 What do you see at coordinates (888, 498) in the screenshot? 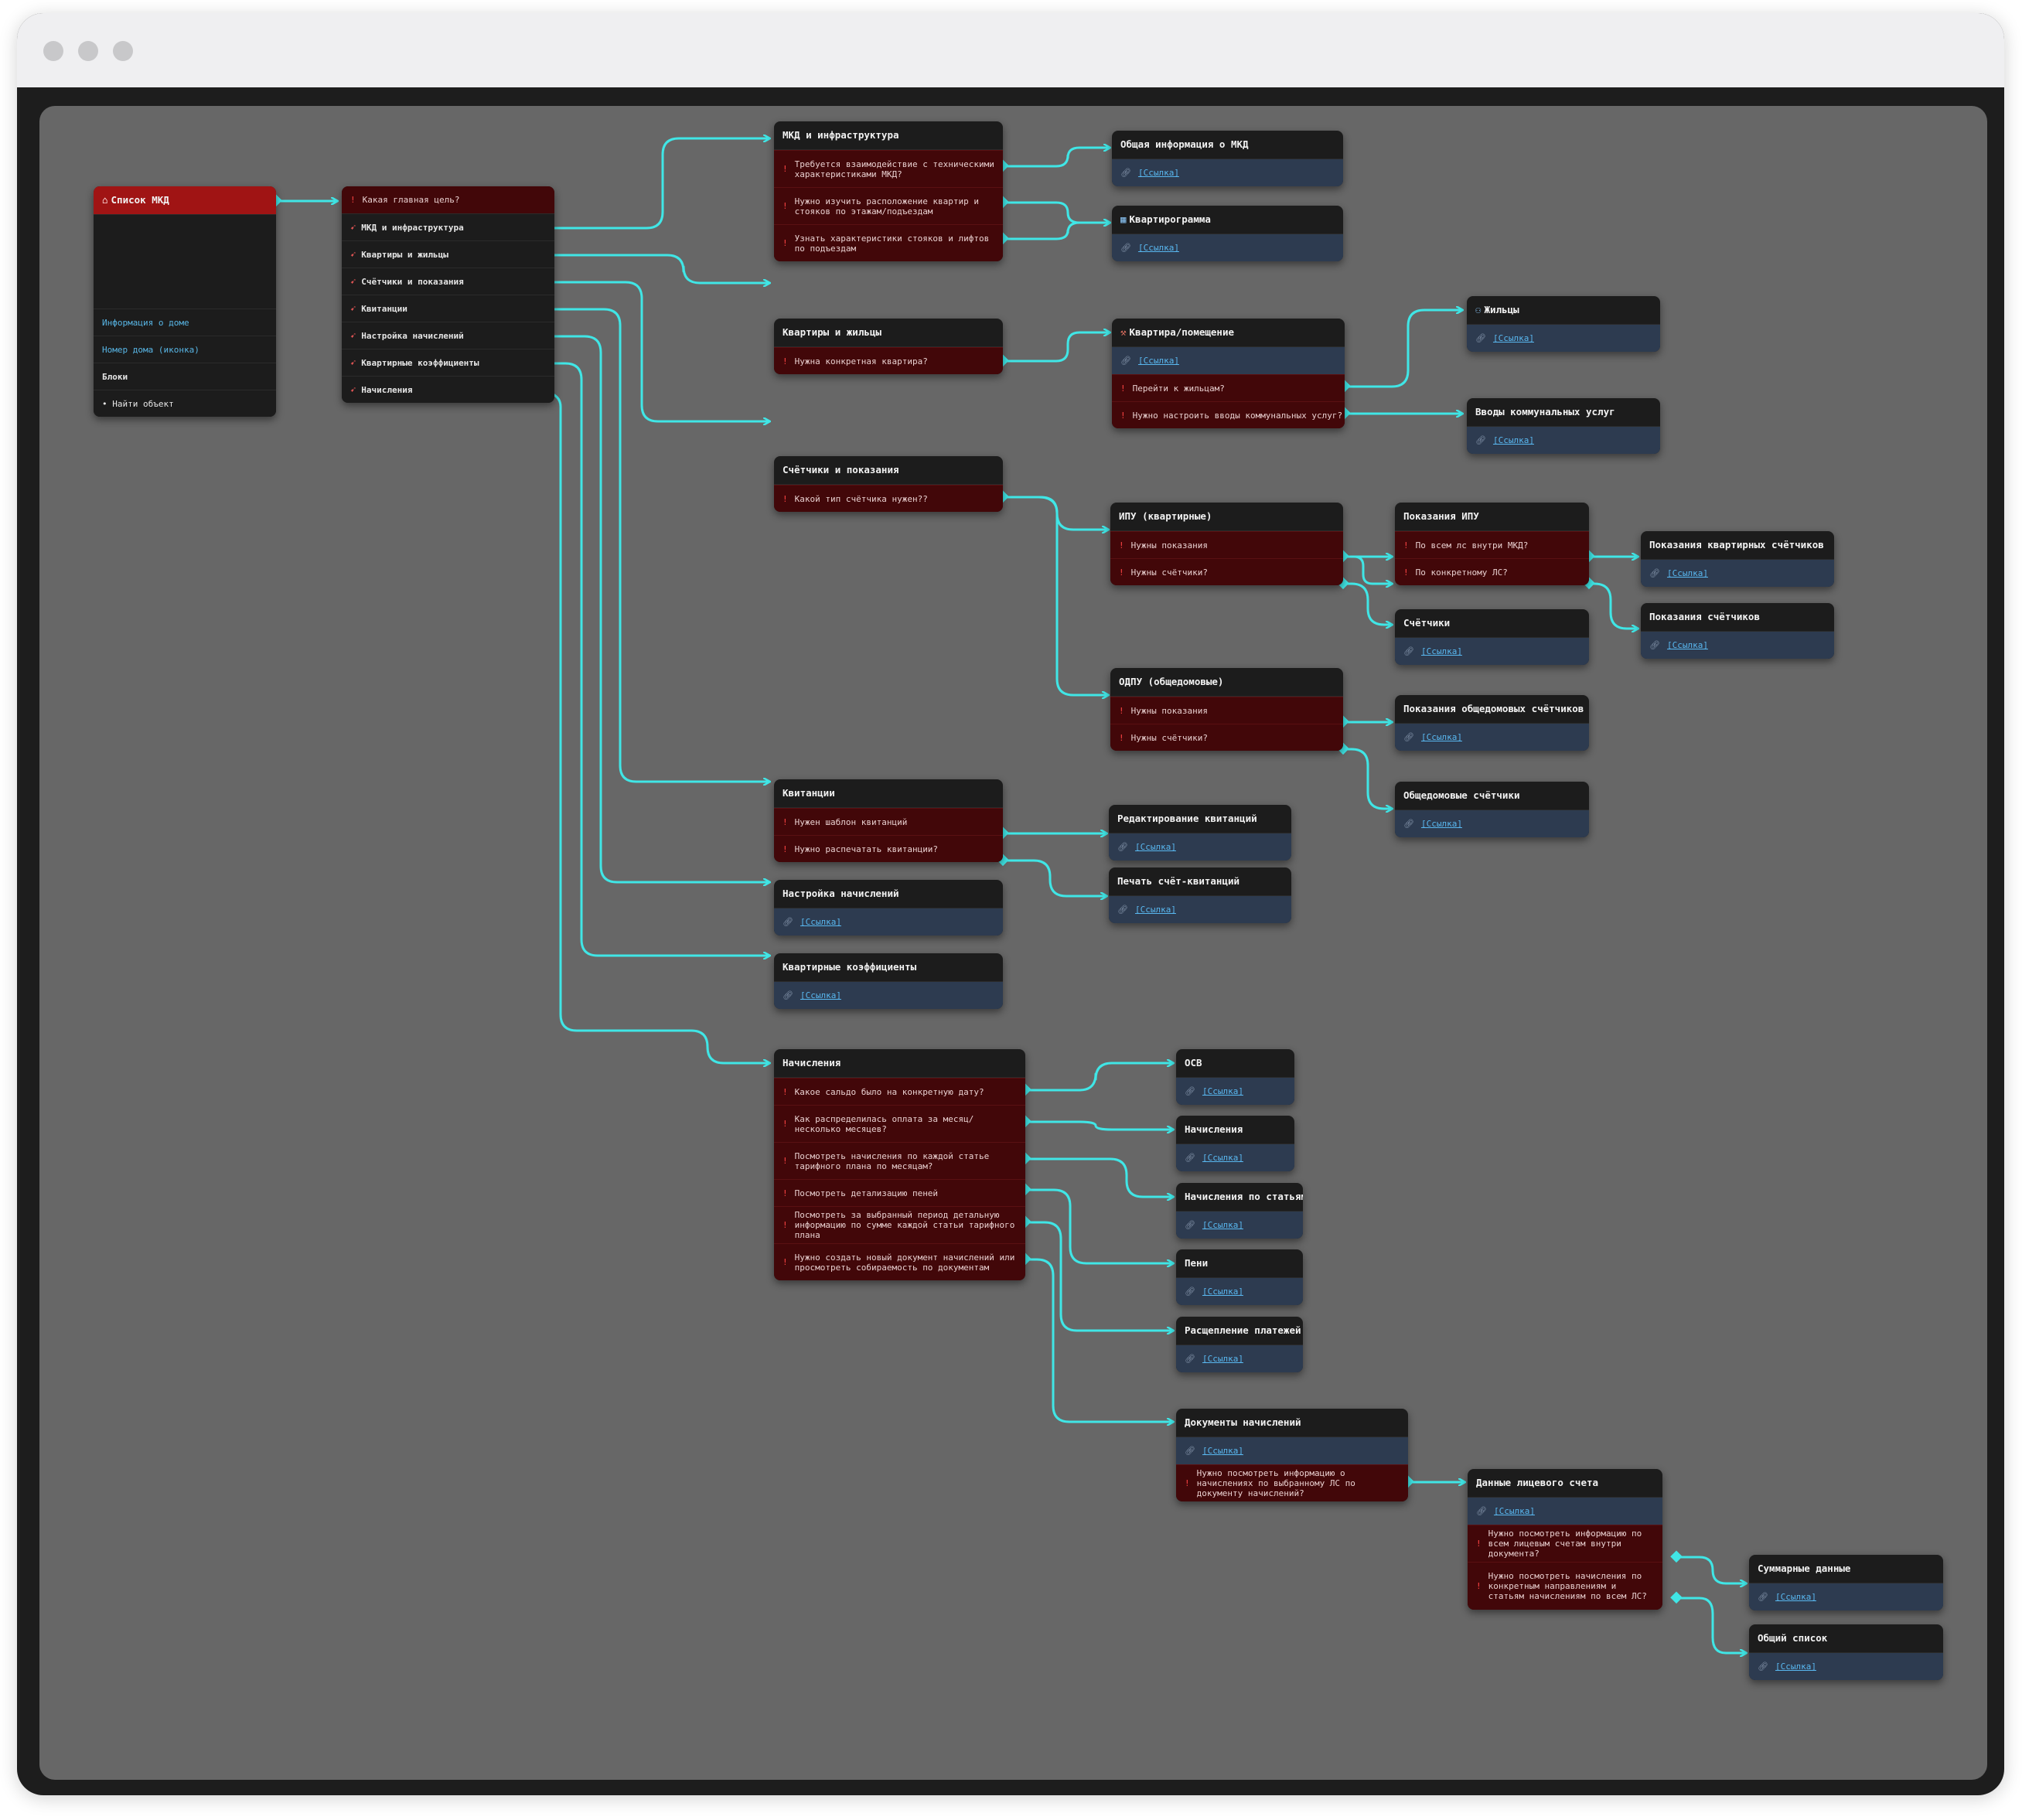
I see `question-row: ! Какой тип счётчика нужен??` at bounding box center [888, 498].